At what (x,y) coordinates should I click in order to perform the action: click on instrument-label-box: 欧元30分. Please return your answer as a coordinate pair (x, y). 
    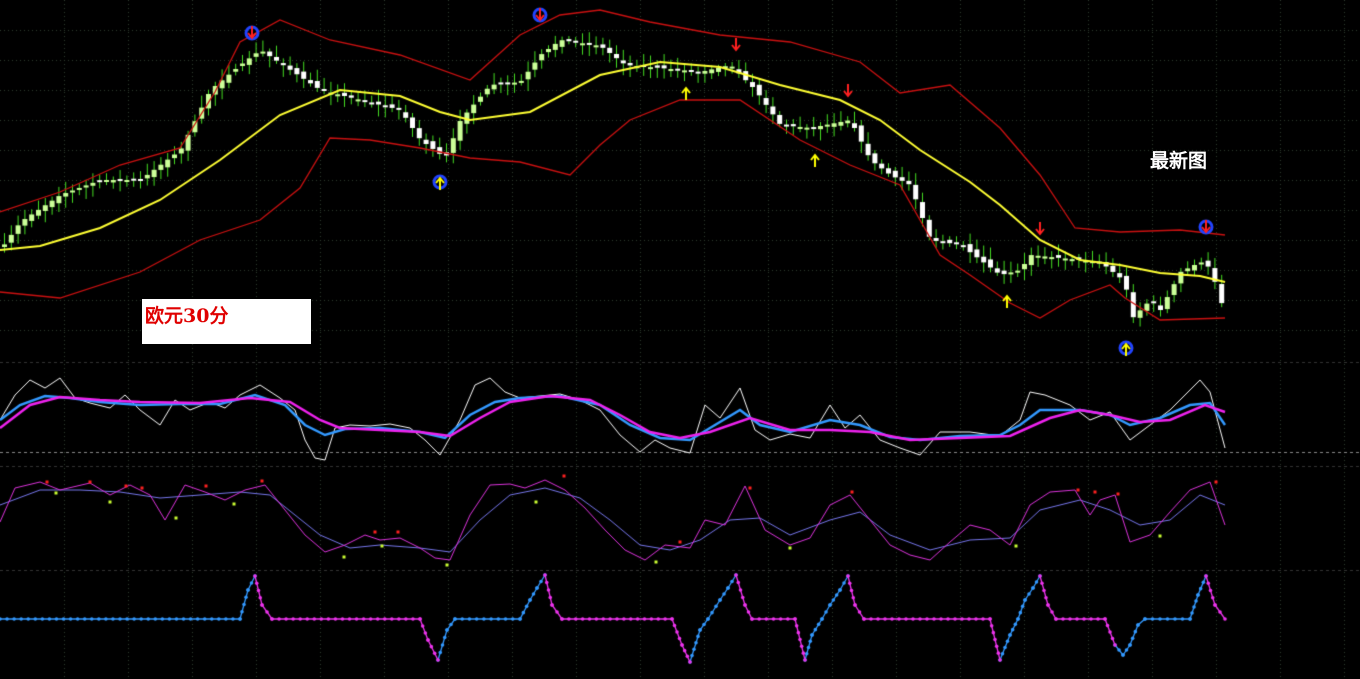
    Looking at the image, I should click on (226, 321).